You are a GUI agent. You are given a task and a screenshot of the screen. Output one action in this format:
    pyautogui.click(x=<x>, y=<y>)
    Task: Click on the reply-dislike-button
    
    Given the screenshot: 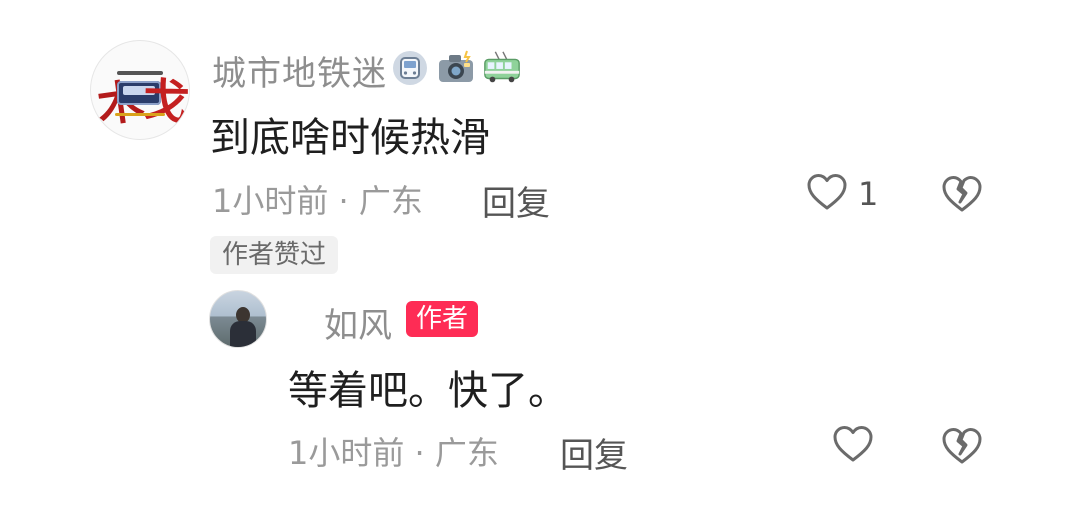 What is the action you would take?
    pyautogui.click(x=962, y=448)
    